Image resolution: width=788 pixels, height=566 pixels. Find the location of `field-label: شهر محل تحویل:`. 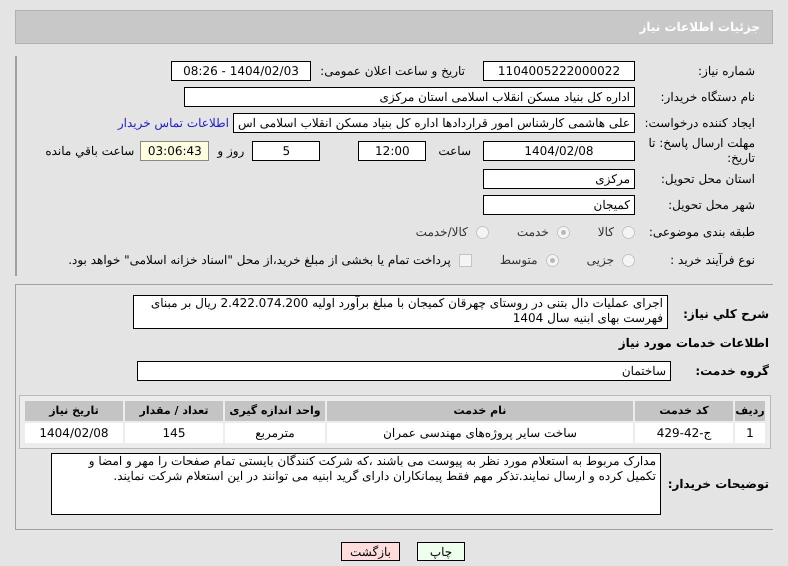

field-label: شهر محل تحویل: is located at coordinates (711, 205).